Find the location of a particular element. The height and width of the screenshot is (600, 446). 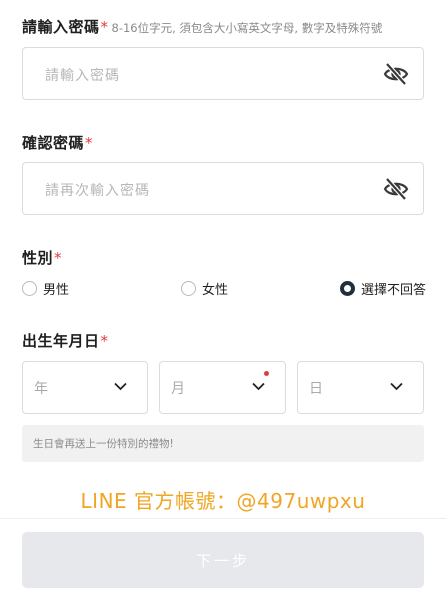

birthday-label: 出生年月日* is located at coordinates (65, 340).